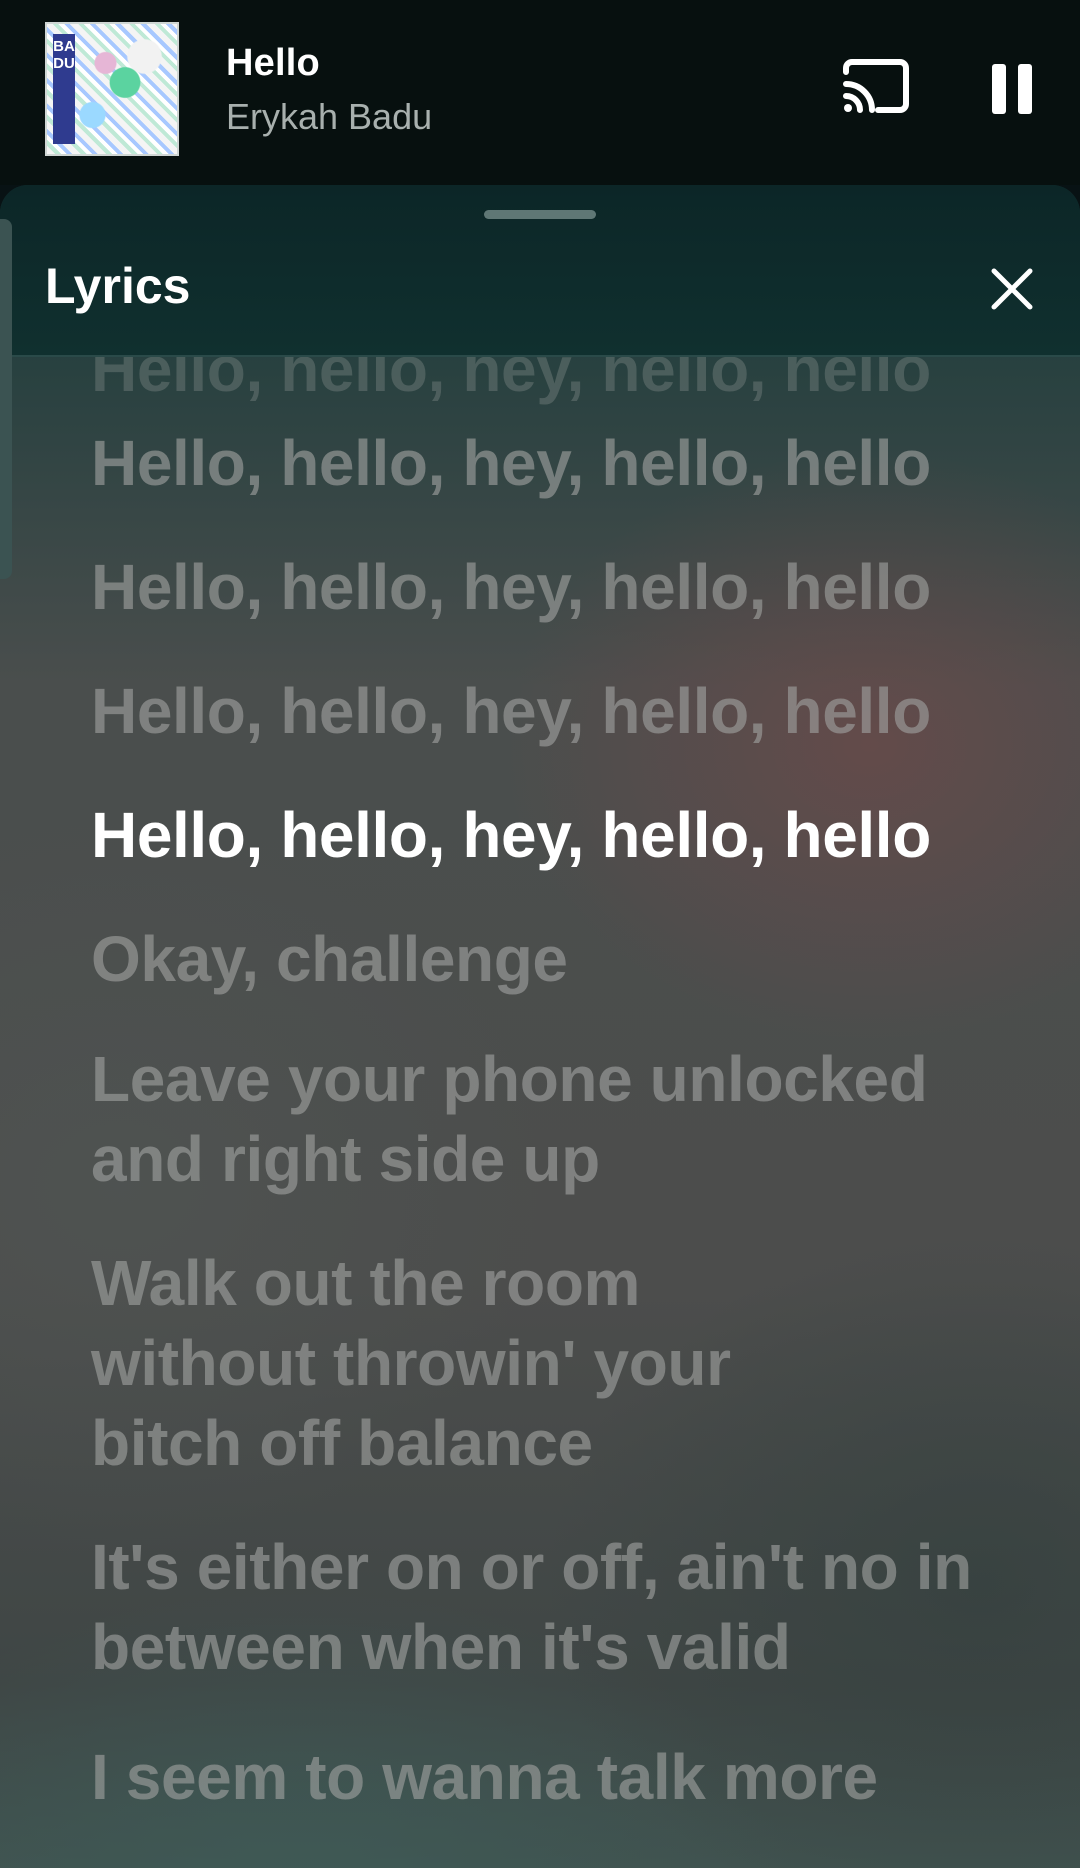  Describe the element at coordinates (551, 959) in the screenshot. I see `lyric-line: Okay, challenge` at that location.